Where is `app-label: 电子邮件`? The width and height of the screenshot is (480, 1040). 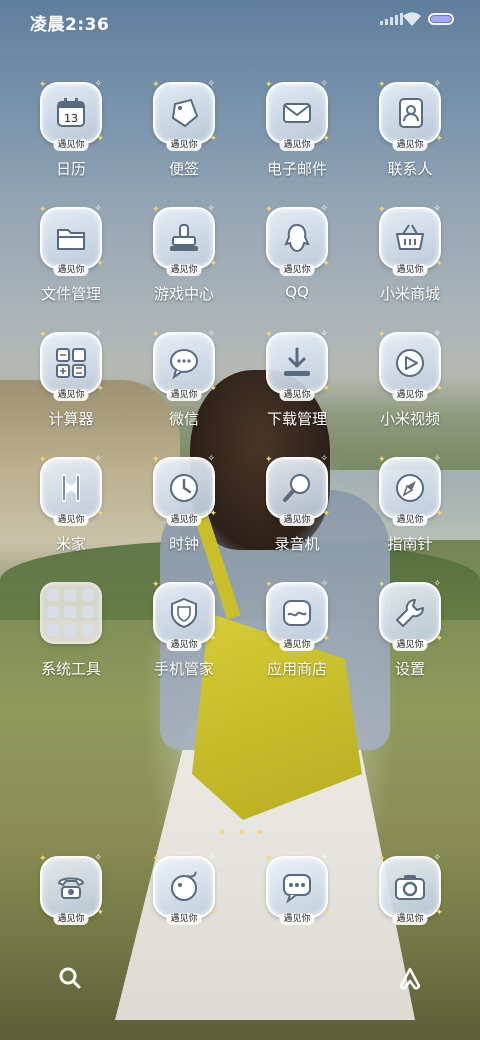 app-label: 电子邮件 is located at coordinates (296, 169).